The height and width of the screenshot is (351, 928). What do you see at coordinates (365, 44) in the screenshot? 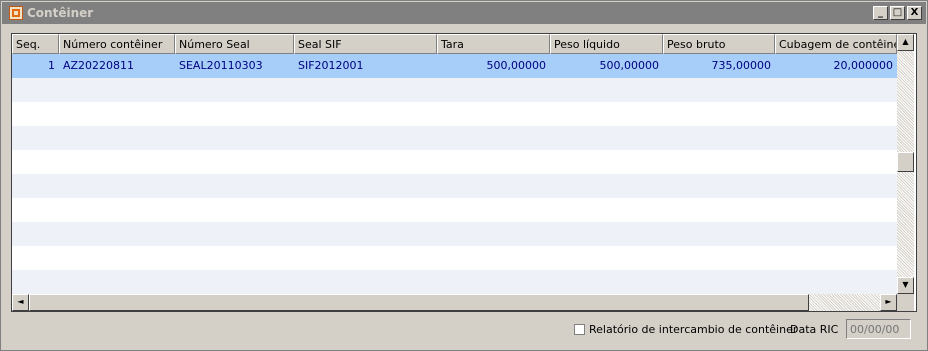
I see `column-header-seal-sif: Seal SIF` at bounding box center [365, 44].